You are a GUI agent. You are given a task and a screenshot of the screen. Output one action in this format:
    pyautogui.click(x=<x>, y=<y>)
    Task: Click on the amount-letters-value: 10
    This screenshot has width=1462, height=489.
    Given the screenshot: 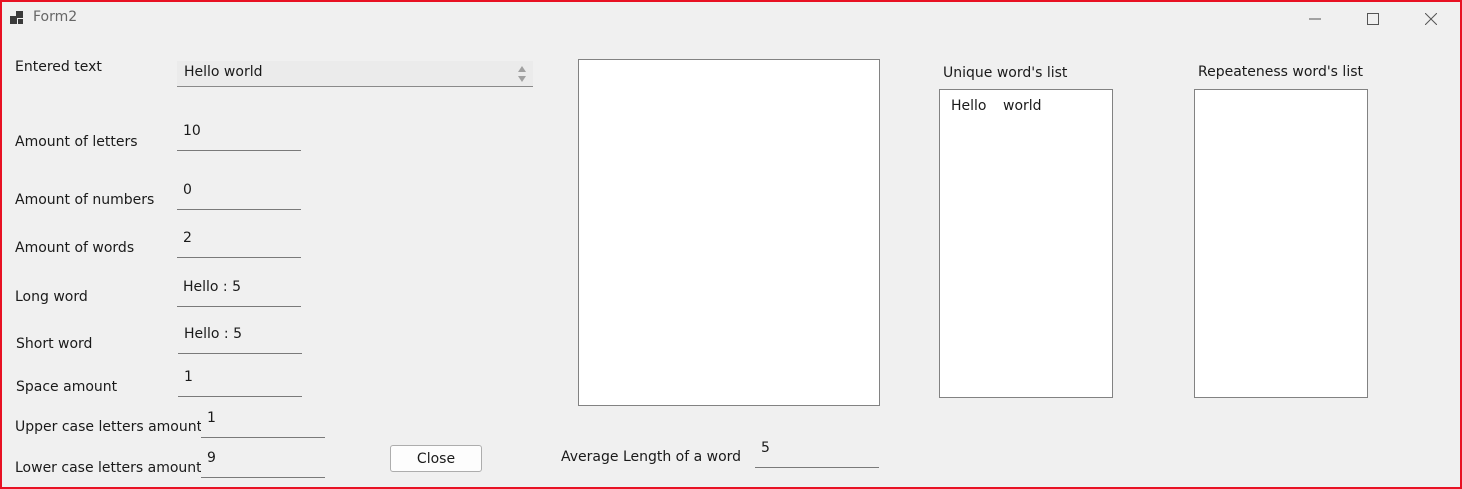 What is the action you would take?
    pyautogui.click(x=192, y=131)
    